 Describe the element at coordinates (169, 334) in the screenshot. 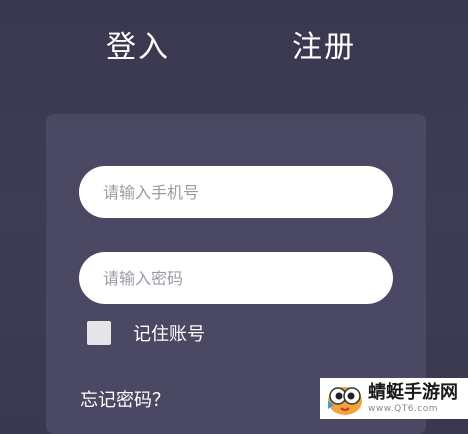

I see `remember-label: 记住账号` at that location.